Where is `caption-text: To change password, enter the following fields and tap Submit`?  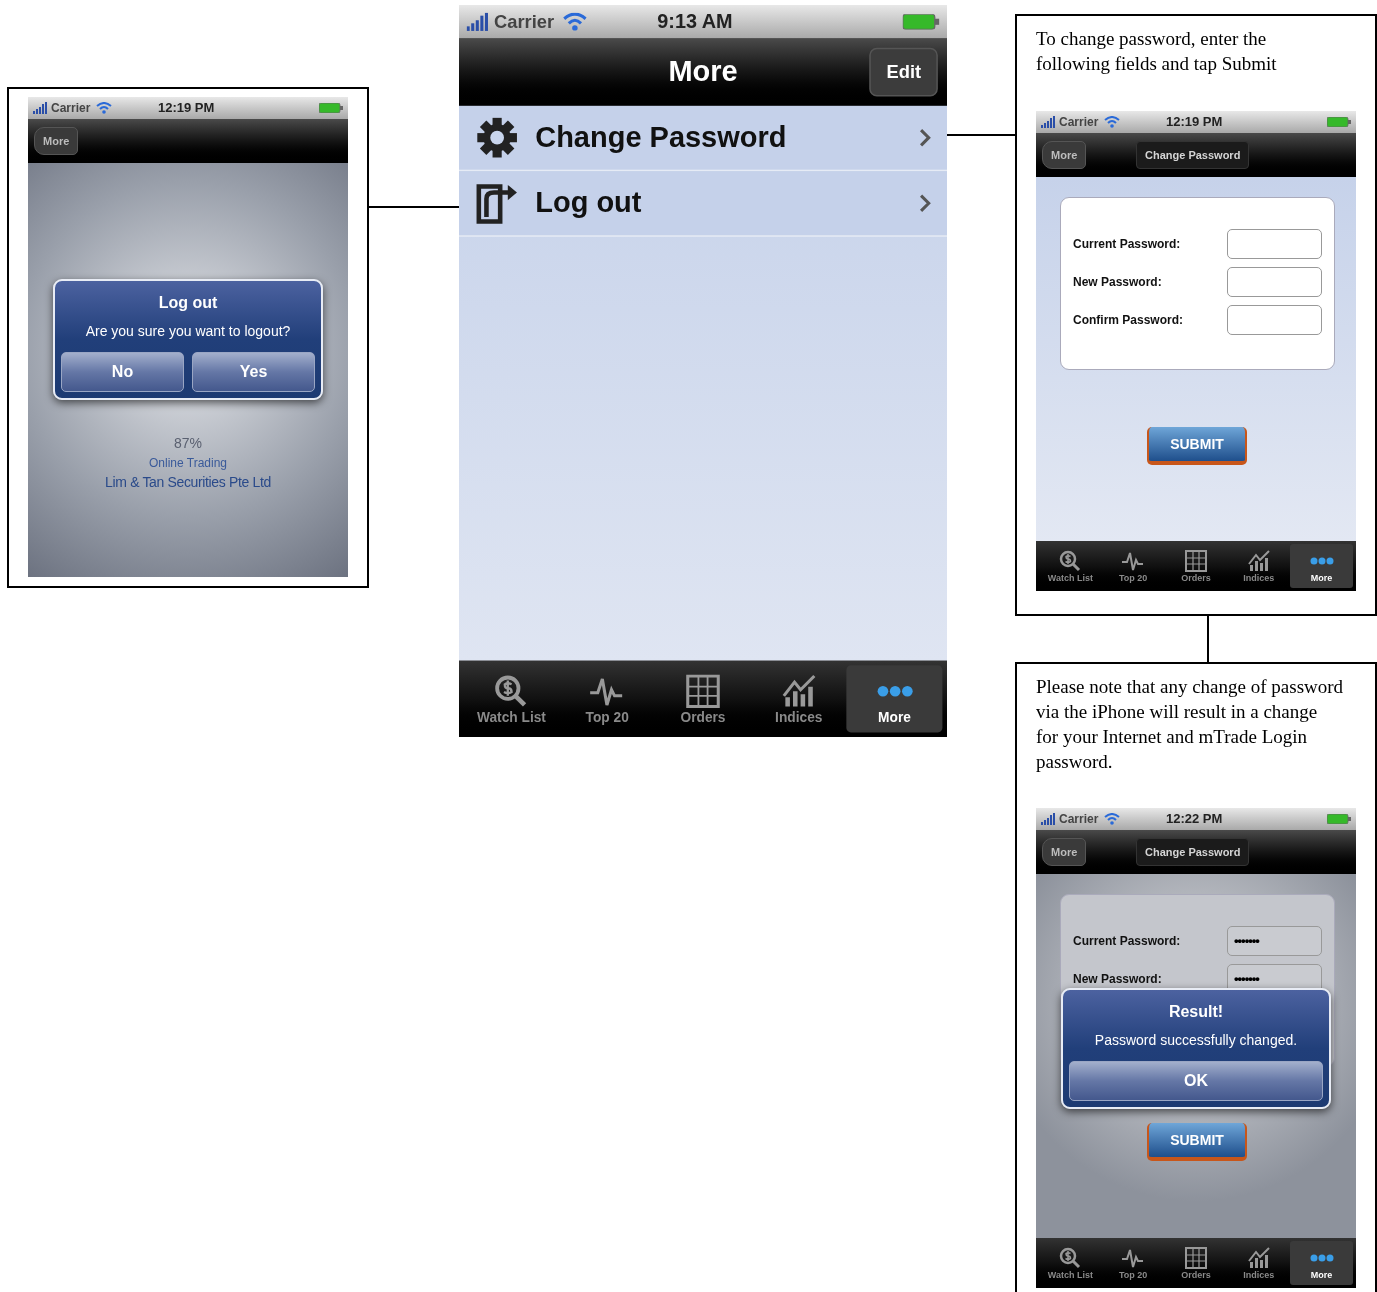 caption-text: To change password, enter the following fields and tap Submit is located at coordinates (1157, 51).